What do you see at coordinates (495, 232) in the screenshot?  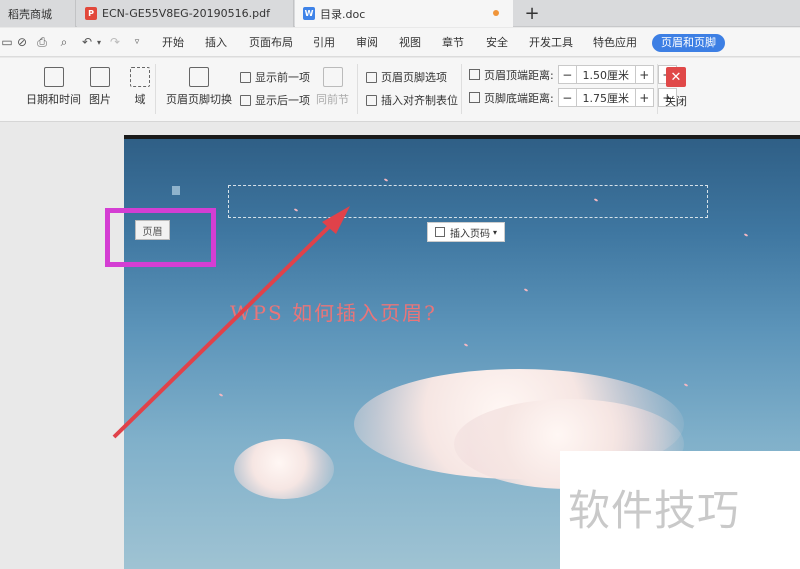 I see `chevron-down-icon: ▾` at bounding box center [495, 232].